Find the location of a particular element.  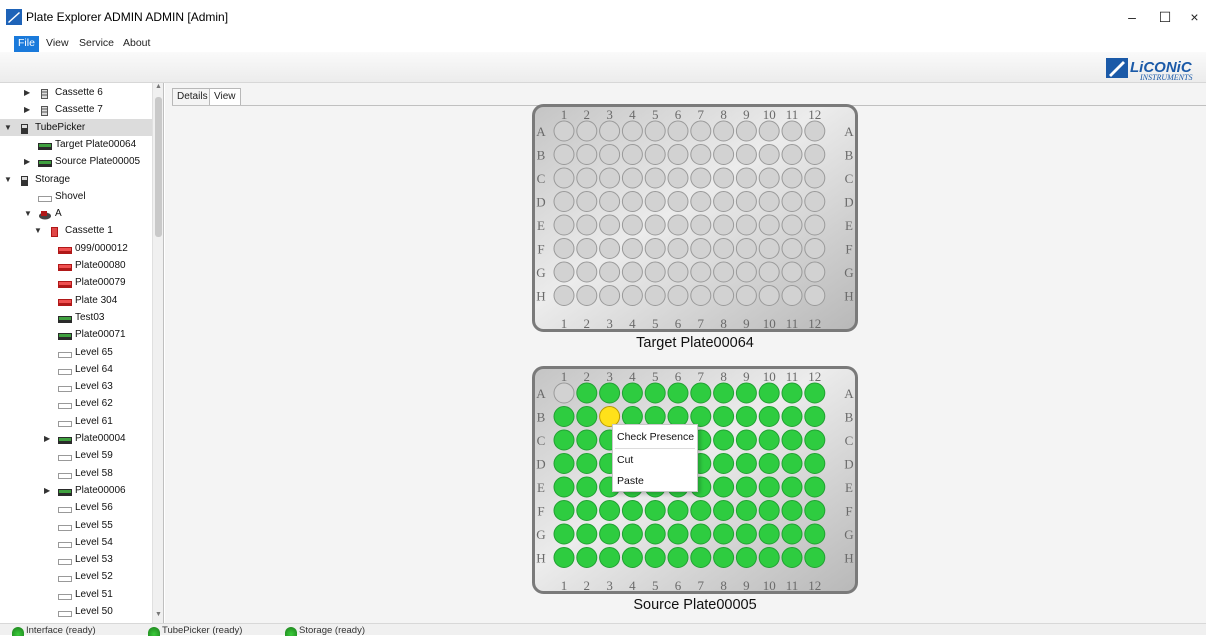

well-B9 is located at coordinates (746, 154).